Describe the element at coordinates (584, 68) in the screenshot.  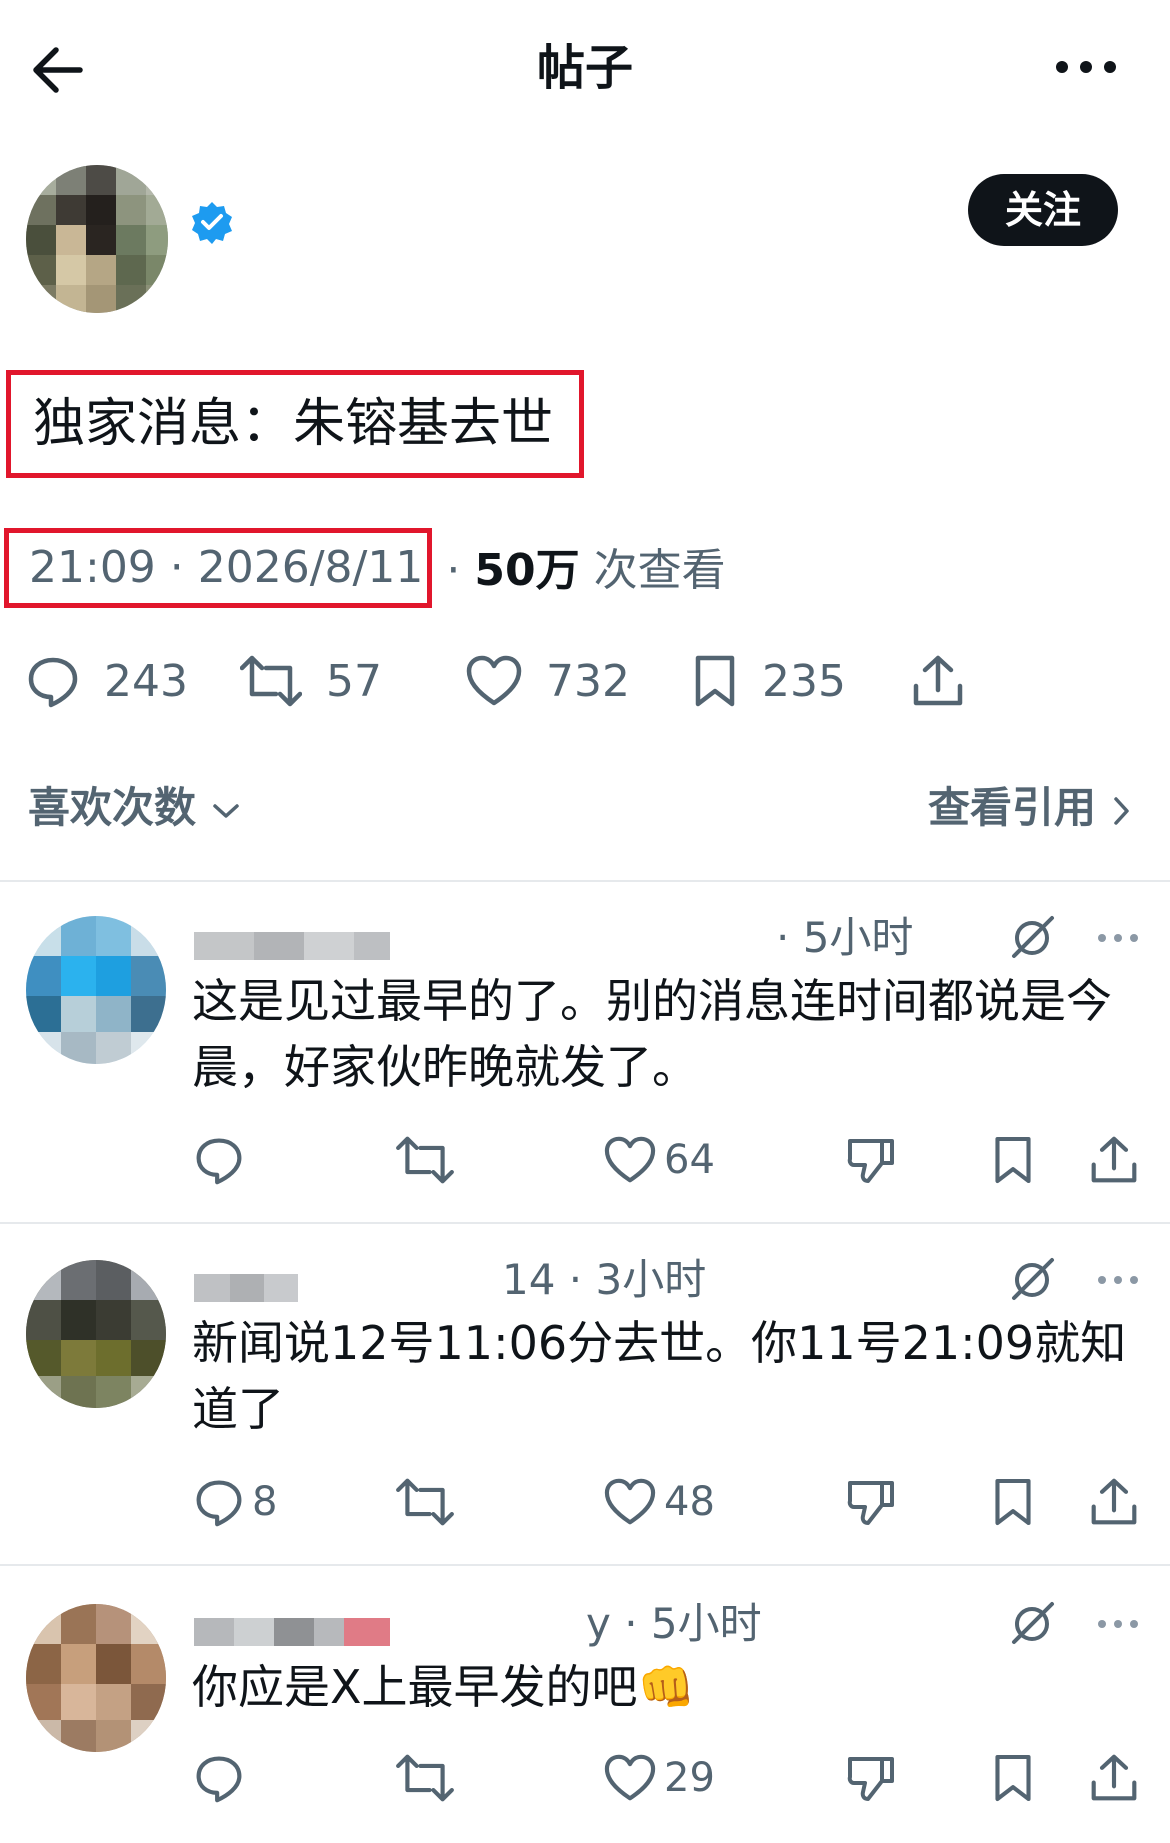
I see `page-title: 帖子` at that location.